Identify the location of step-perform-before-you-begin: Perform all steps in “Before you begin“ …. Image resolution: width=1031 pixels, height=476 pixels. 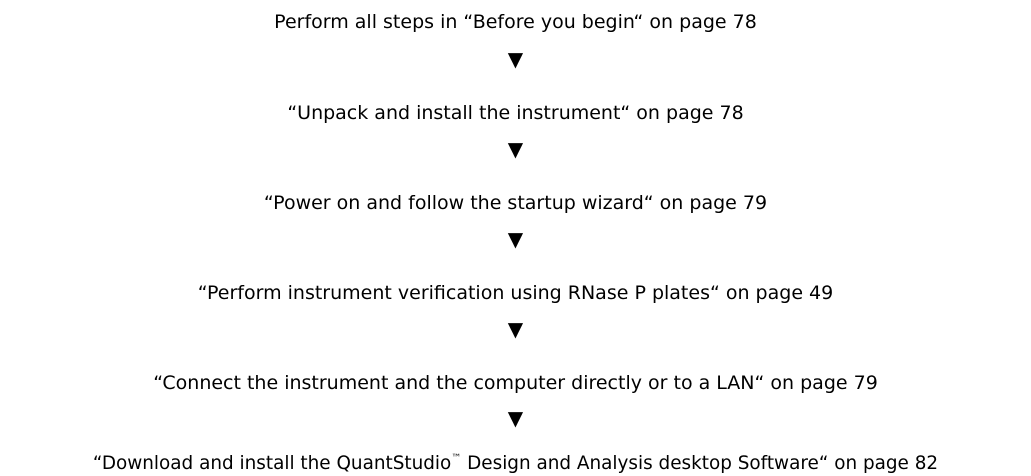
(515, 22).